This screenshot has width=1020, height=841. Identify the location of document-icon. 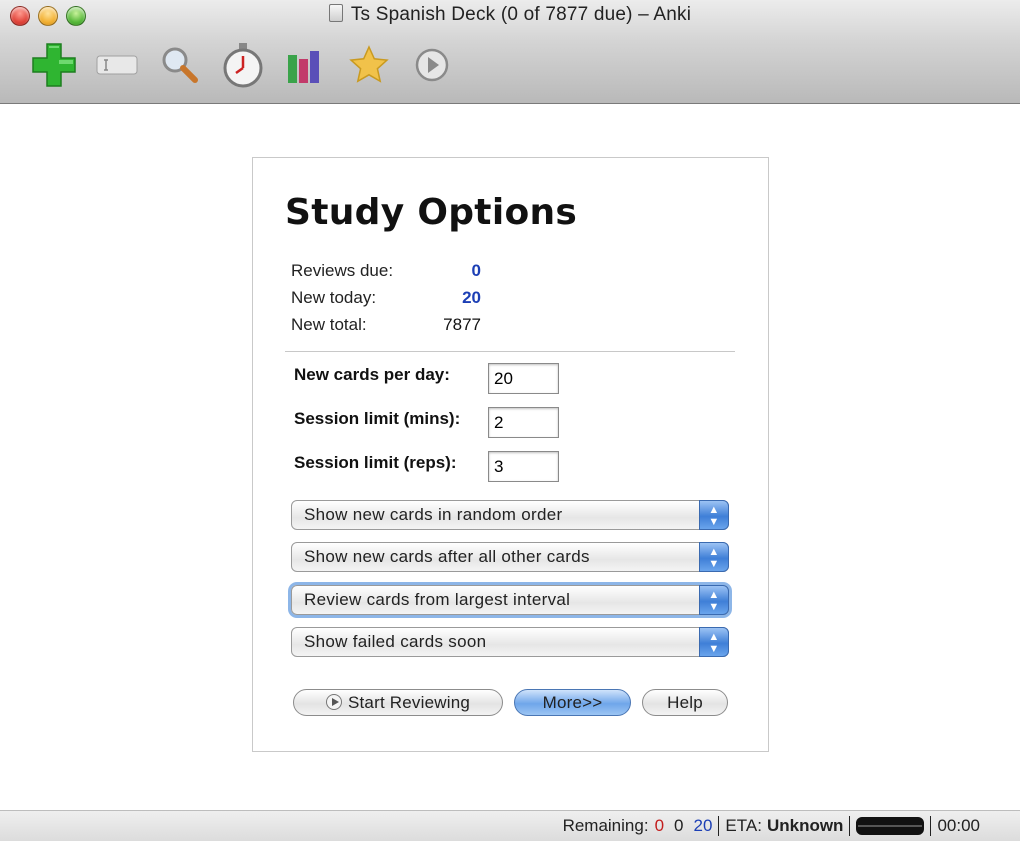
(335, 13).